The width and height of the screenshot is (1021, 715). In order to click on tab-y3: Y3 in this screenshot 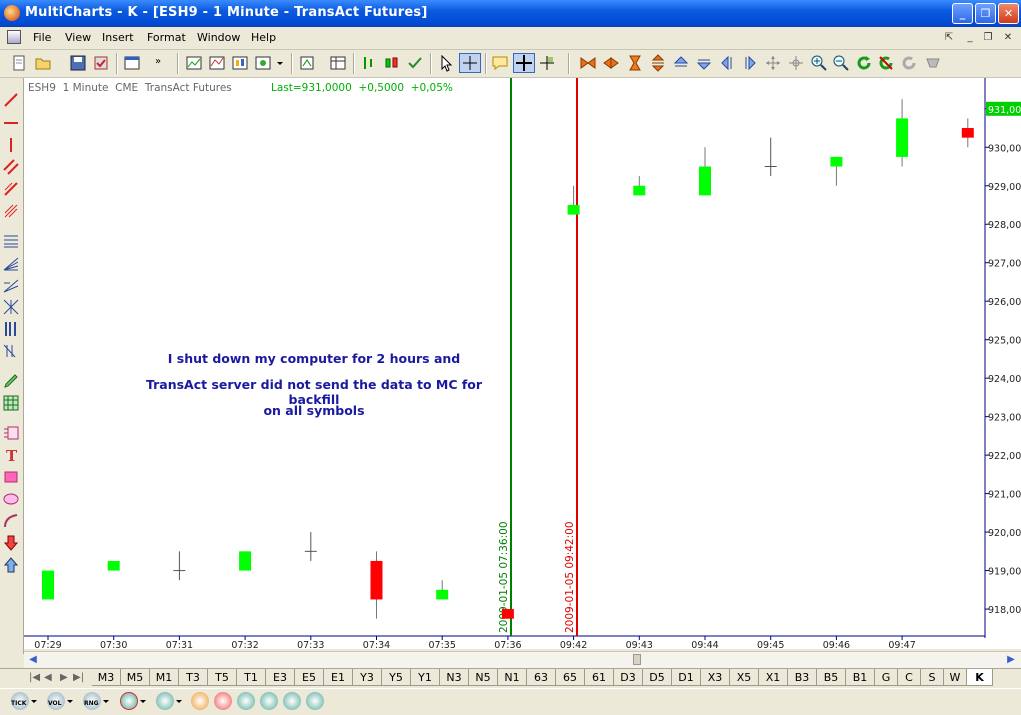, I will do `click(367, 677)`.